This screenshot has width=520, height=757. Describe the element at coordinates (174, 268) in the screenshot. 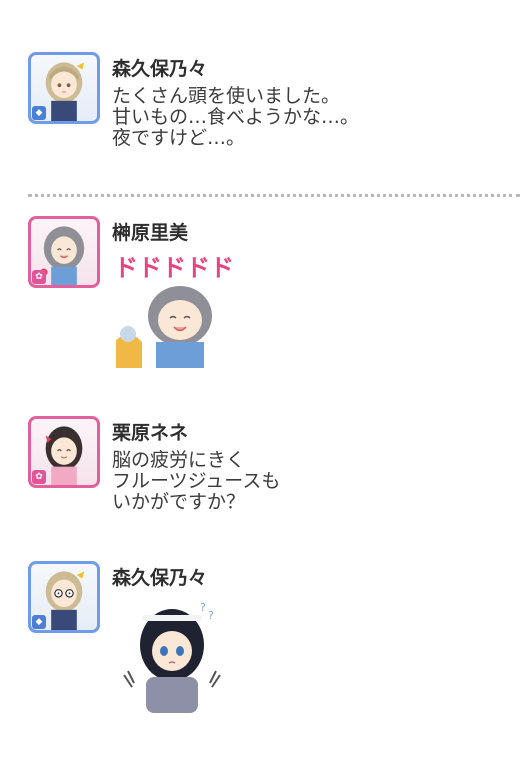

I see `sticker-caption: ドドドドド` at that location.